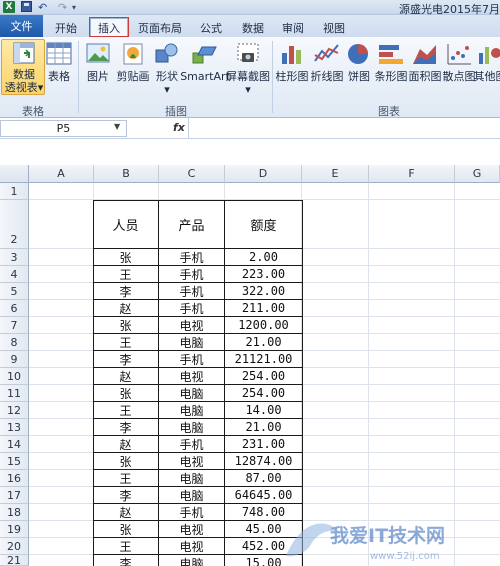 The height and width of the screenshot is (566, 500). Describe the element at coordinates (14, 308) in the screenshot. I see `row-header-6: 6` at that location.